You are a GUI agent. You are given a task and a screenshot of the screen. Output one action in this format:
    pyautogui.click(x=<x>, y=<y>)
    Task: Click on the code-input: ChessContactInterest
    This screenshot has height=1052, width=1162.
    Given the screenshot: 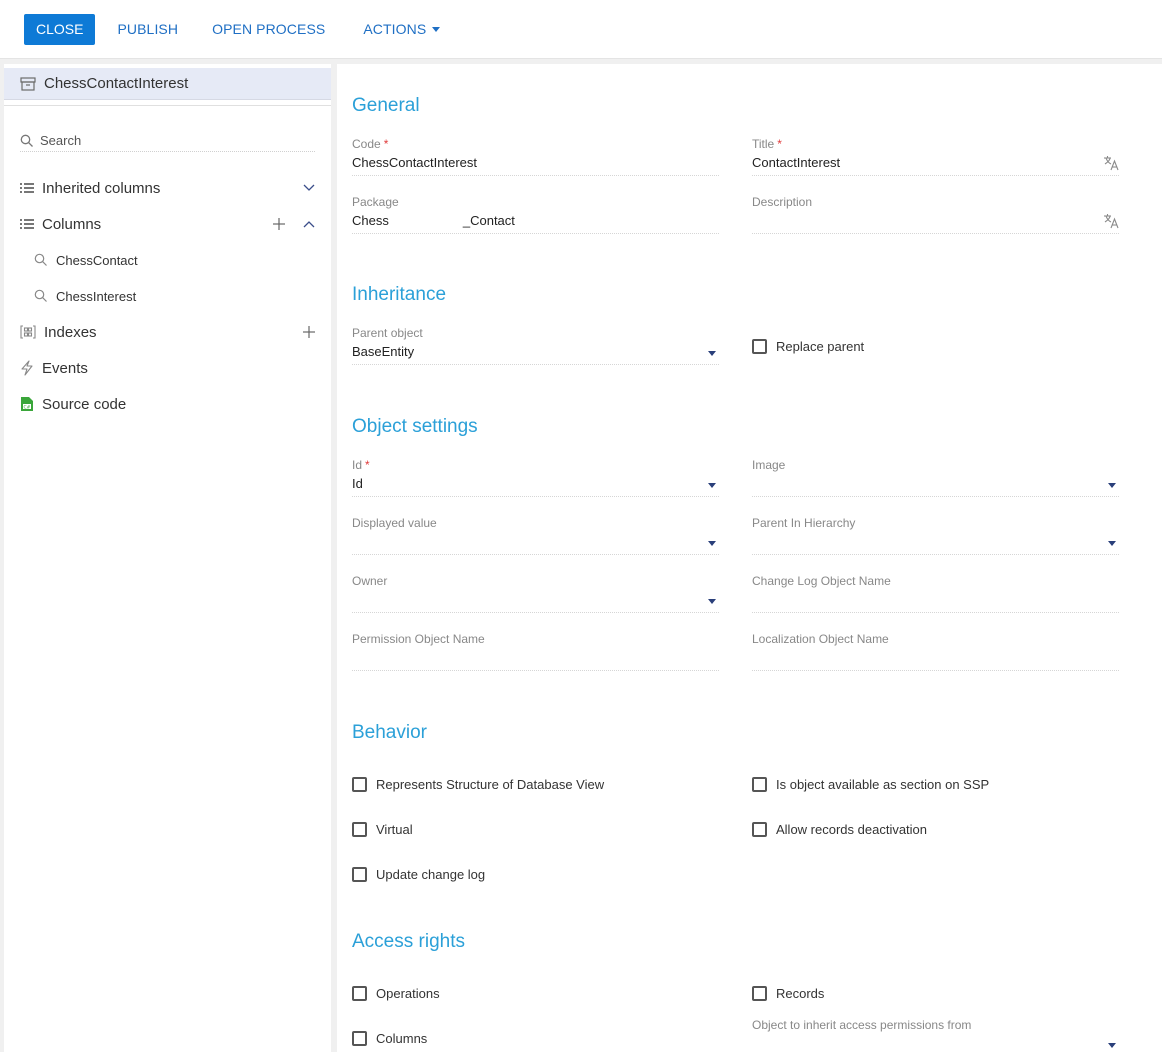 What is the action you would take?
    pyautogui.click(x=535, y=164)
    